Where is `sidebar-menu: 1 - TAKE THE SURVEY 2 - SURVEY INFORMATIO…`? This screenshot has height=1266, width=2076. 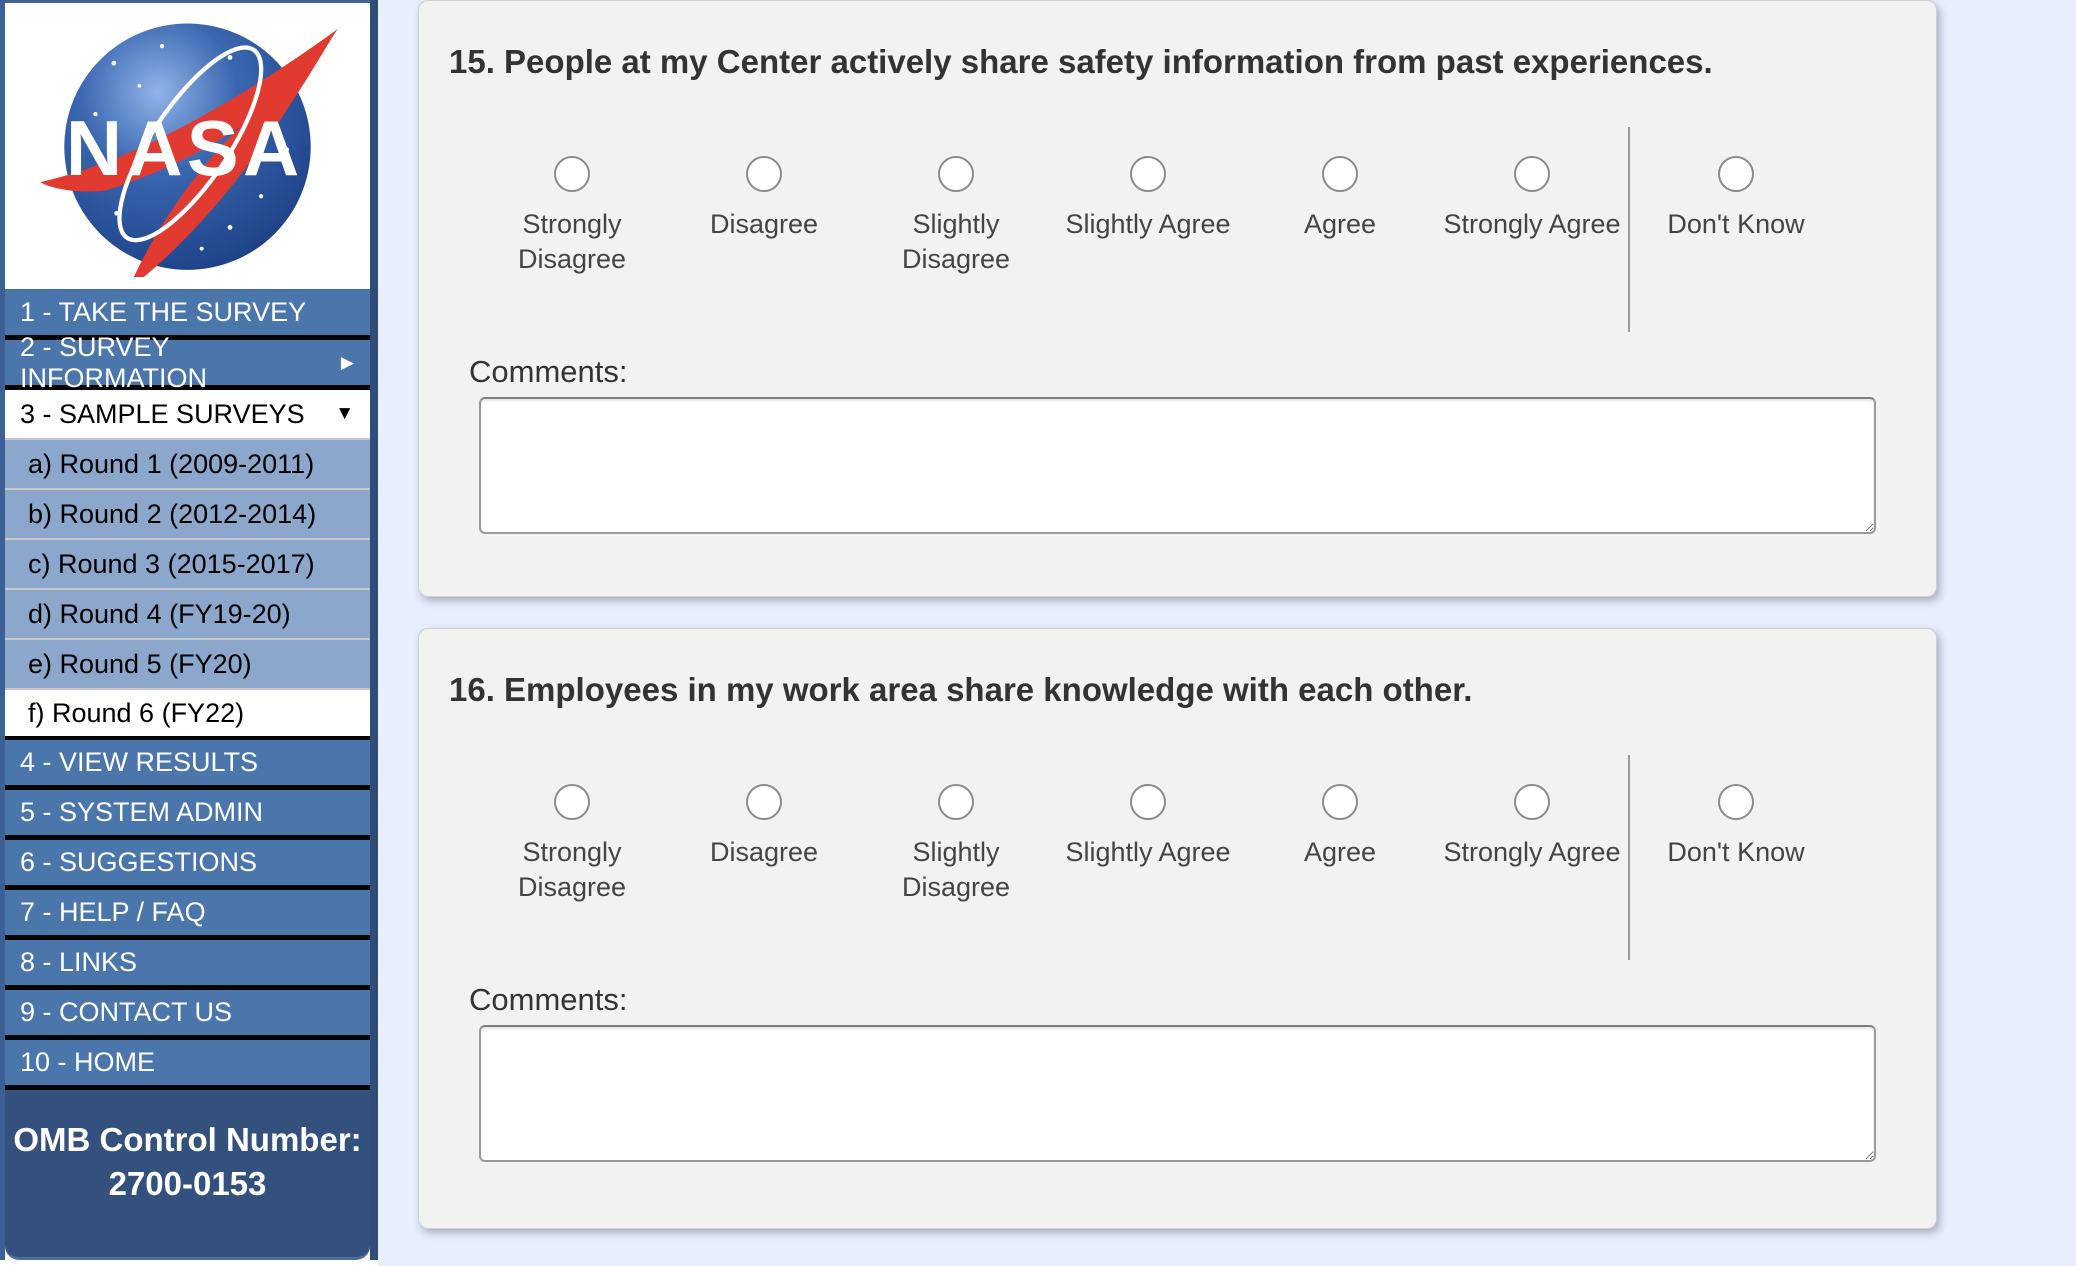 sidebar-menu: 1 - TAKE THE SURVEY 2 - SURVEY INFORMATIO… is located at coordinates (187, 690).